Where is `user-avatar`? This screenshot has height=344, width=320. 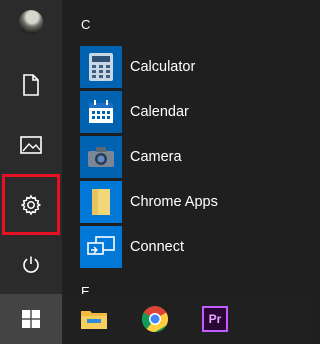 user-avatar is located at coordinates (31, 22).